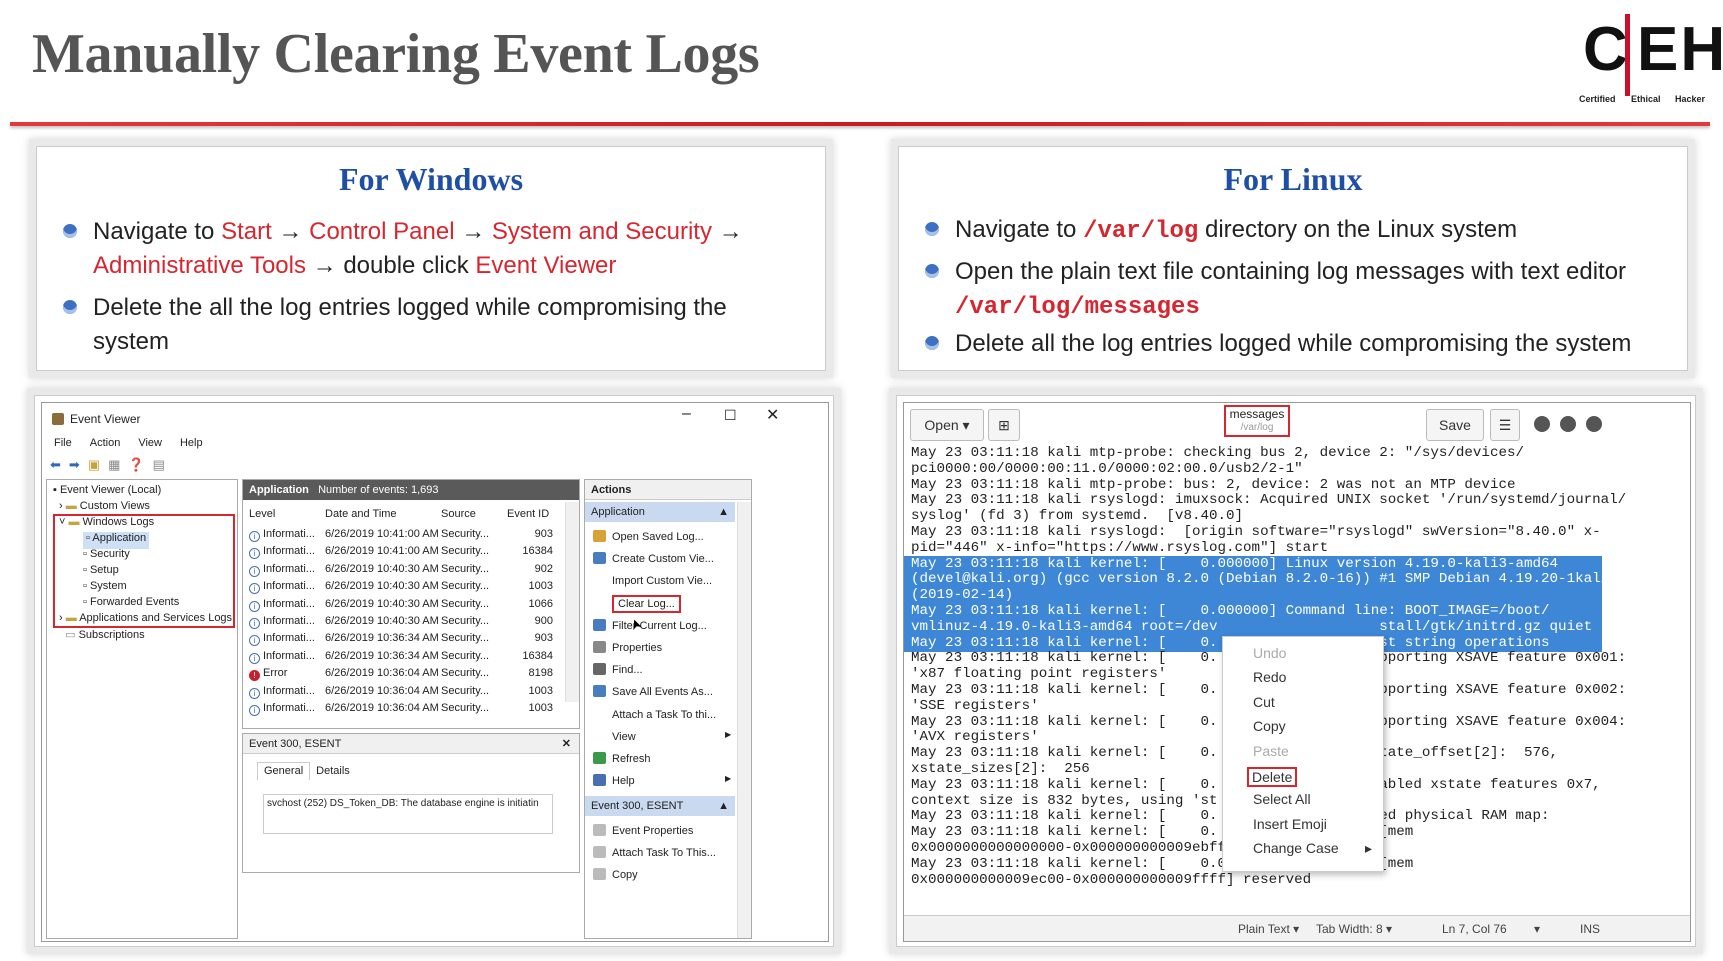 This screenshot has height=961, width=1723. I want to click on file-title: messages /var/log, so click(1257, 421).